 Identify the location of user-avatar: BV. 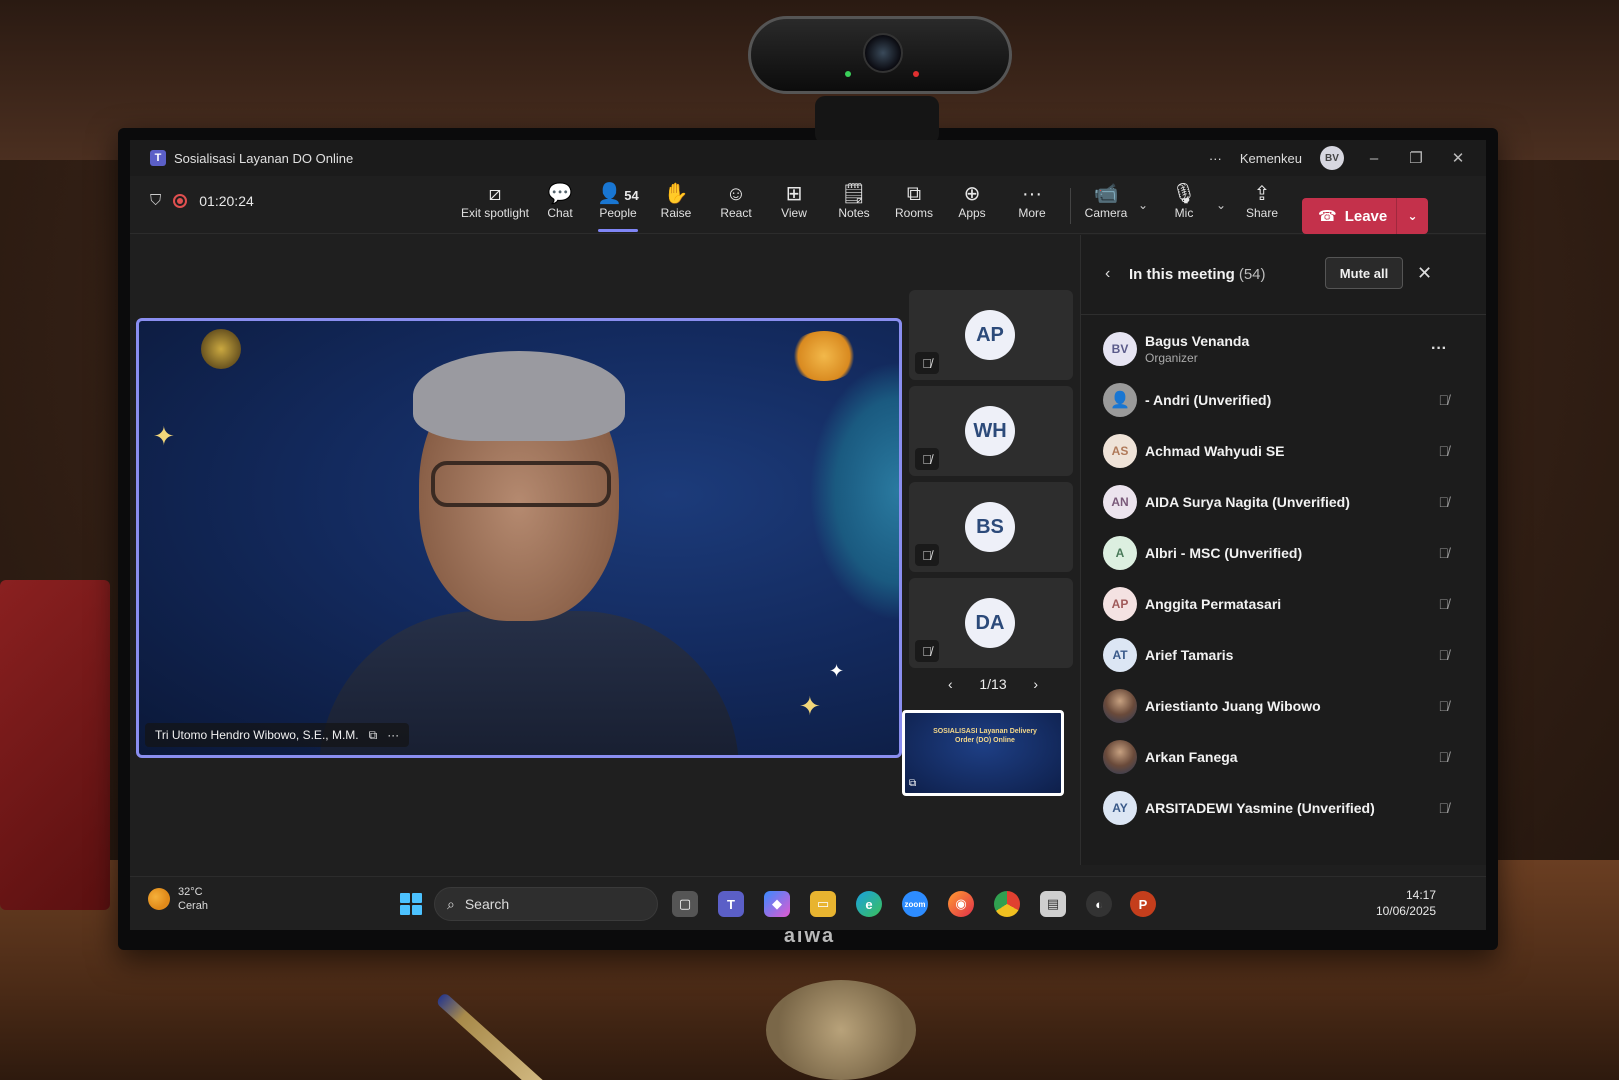
(1332, 158).